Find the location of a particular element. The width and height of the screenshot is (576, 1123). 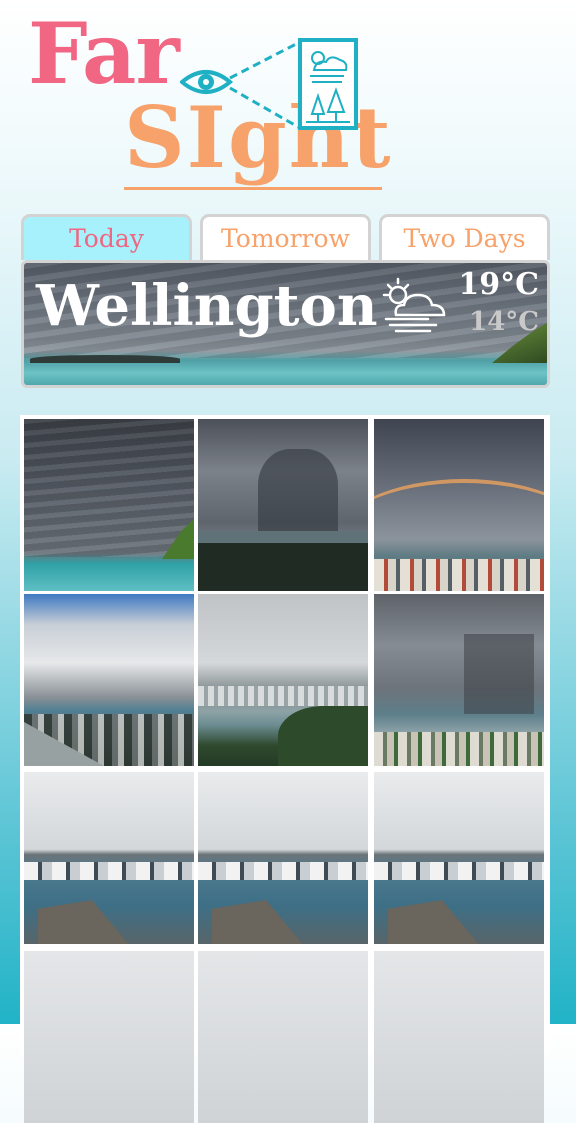

city-name: Wellington is located at coordinates (207, 306).